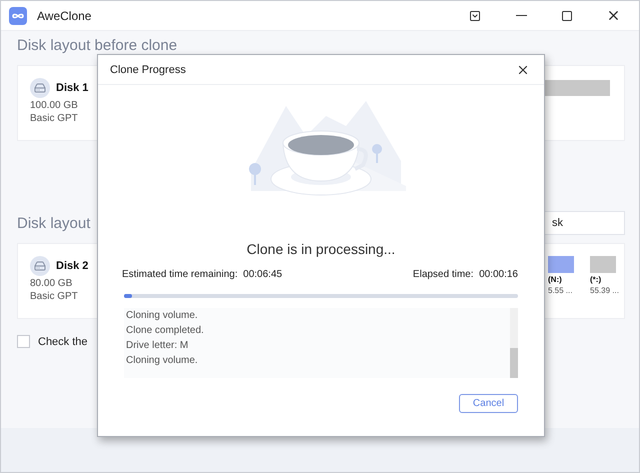 The image size is (640, 473). Describe the element at coordinates (488, 403) in the screenshot. I see `cancel-button: Cancel` at that location.